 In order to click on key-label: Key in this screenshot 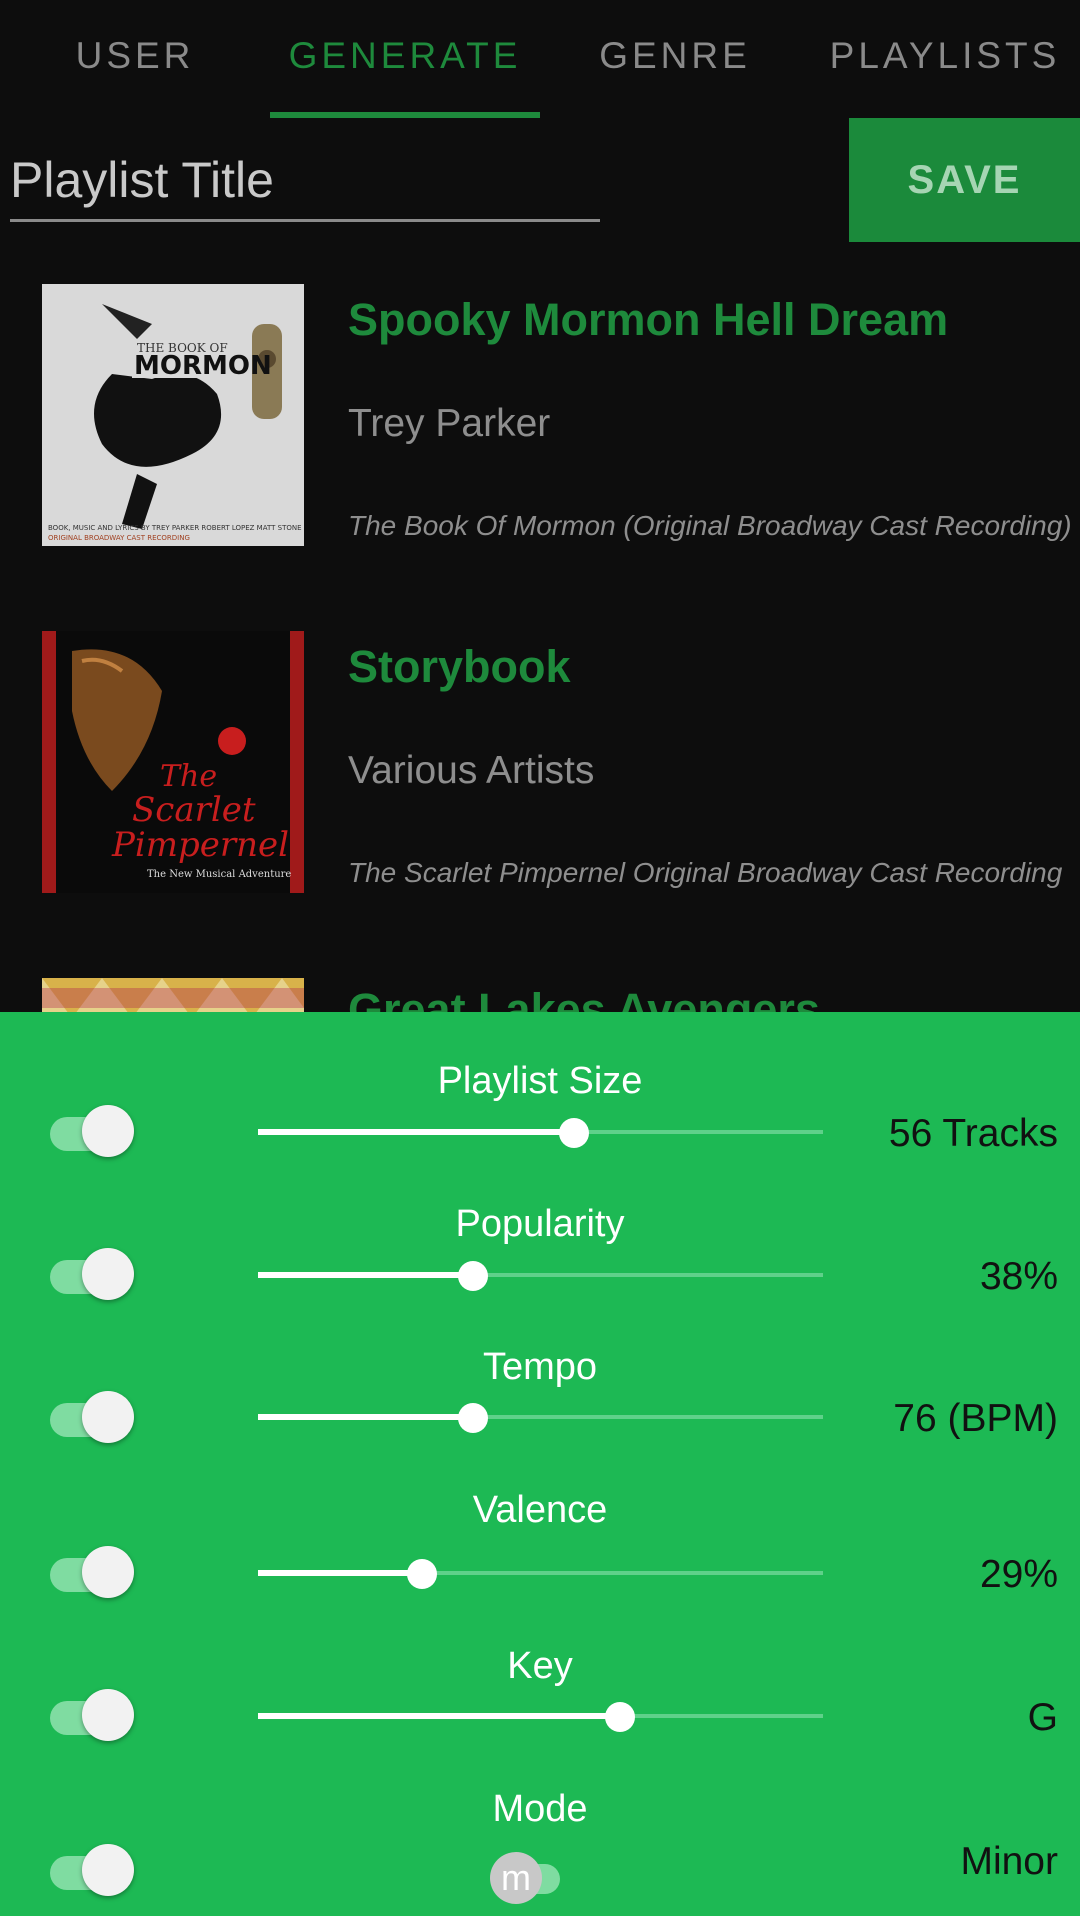, I will do `click(540, 1666)`.